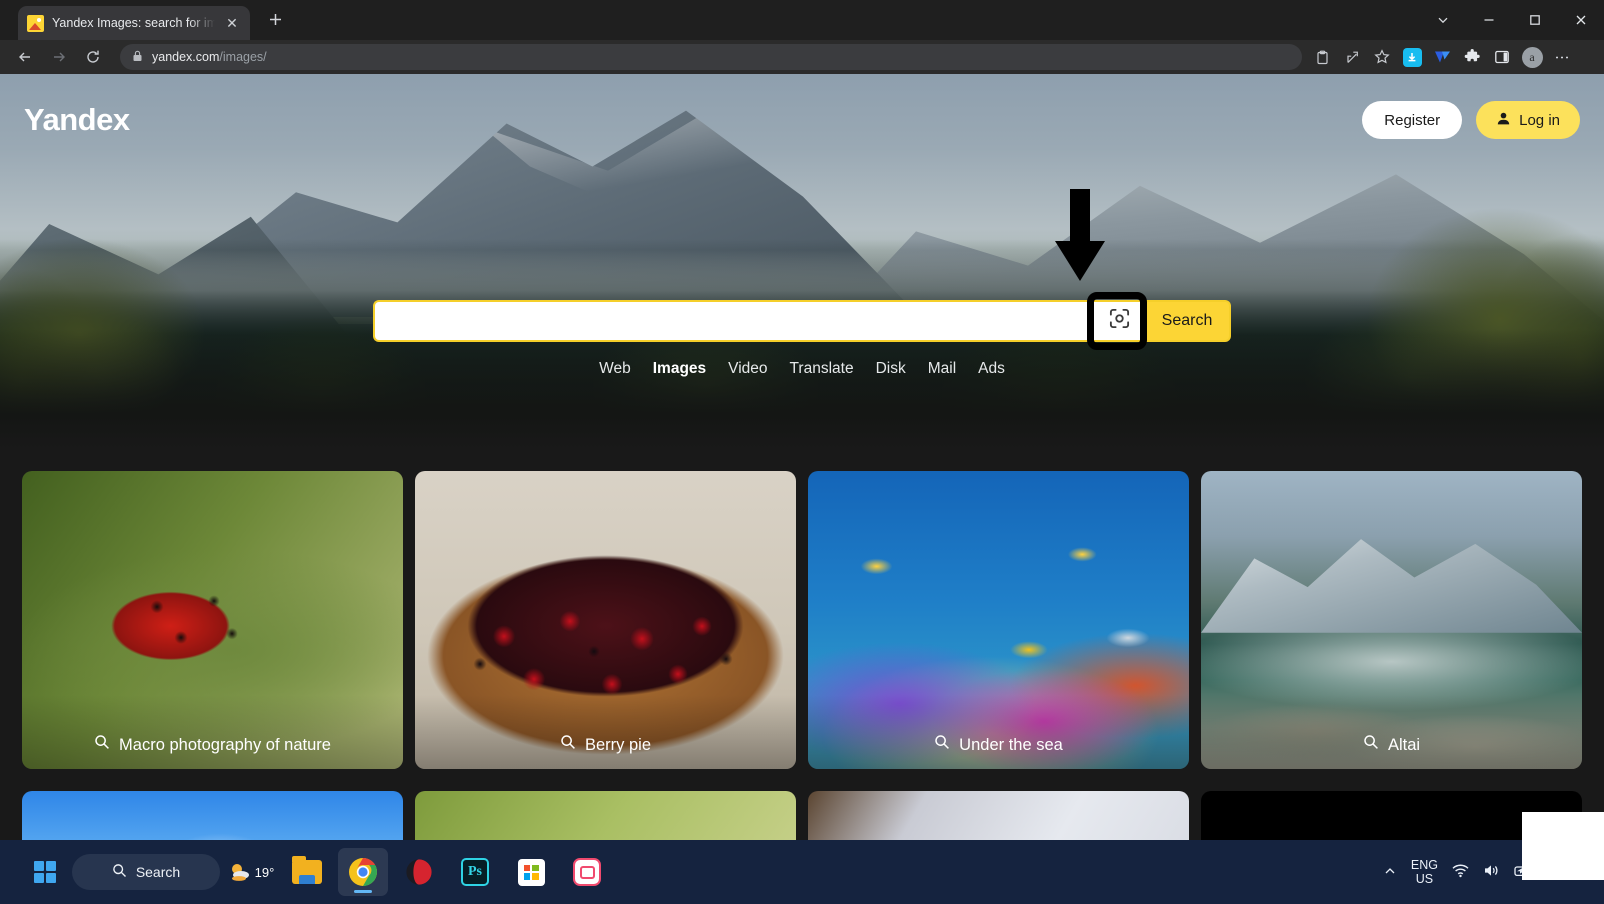 Image resolution: width=1604 pixels, height=904 pixels. Describe the element at coordinates (59, 57) in the screenshot. I see `forward-arrow-icon` at that location.